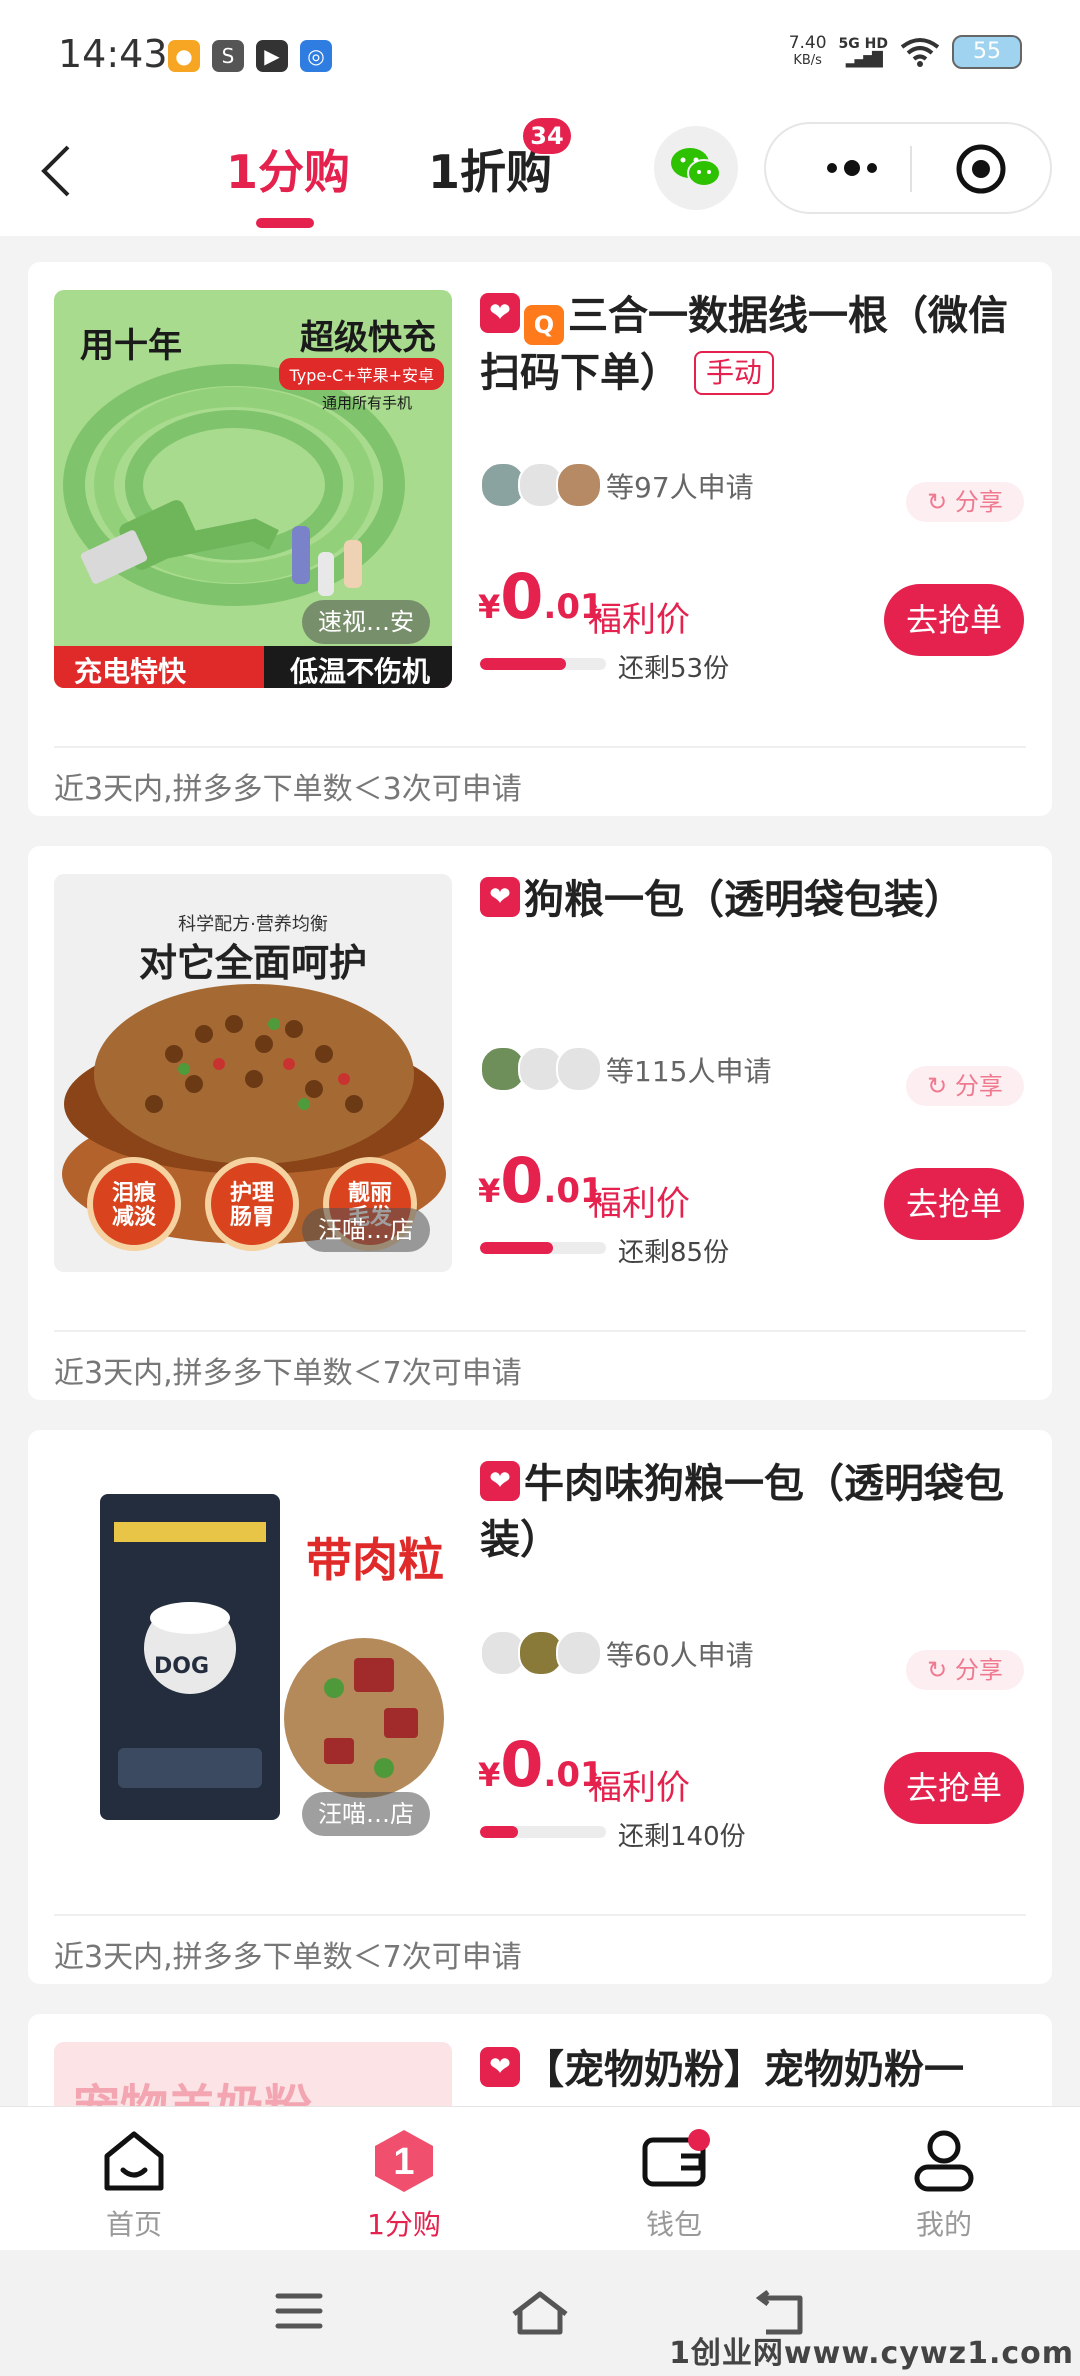 This screenshot has height=2376, width=1080. I want to click on image-text-bottom-left: 充电特快, so click(130, 671).